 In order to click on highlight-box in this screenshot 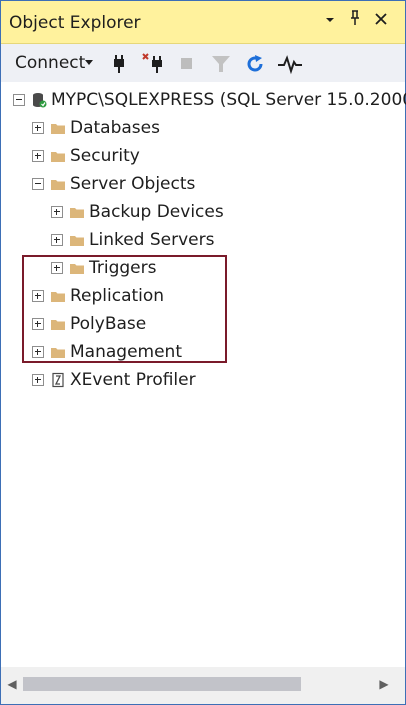, I will do `click(124, 309)`.